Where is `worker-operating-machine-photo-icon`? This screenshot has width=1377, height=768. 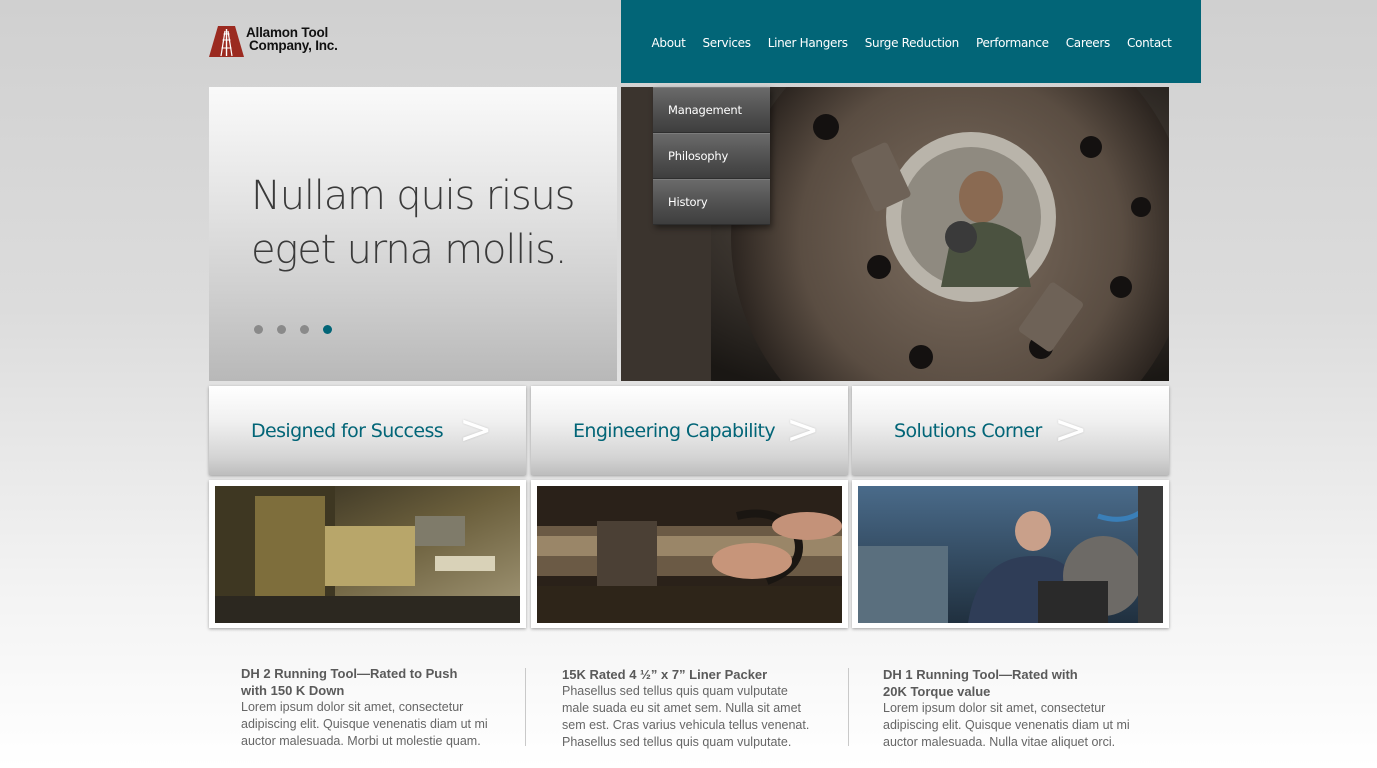 worker-operating-machine-photo-icon is located at coordinates (1010, 554).